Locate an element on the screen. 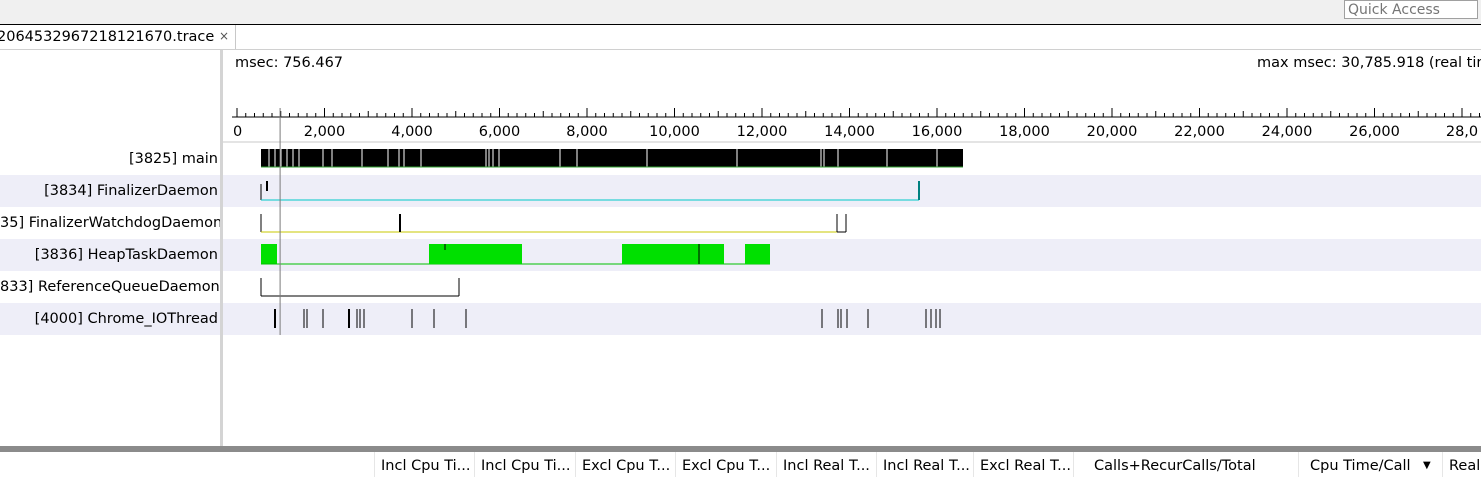 The width and height of the screenshot is (1481, 477). ruler-tick-label: 12,000 is located at coordinates (762, 132).